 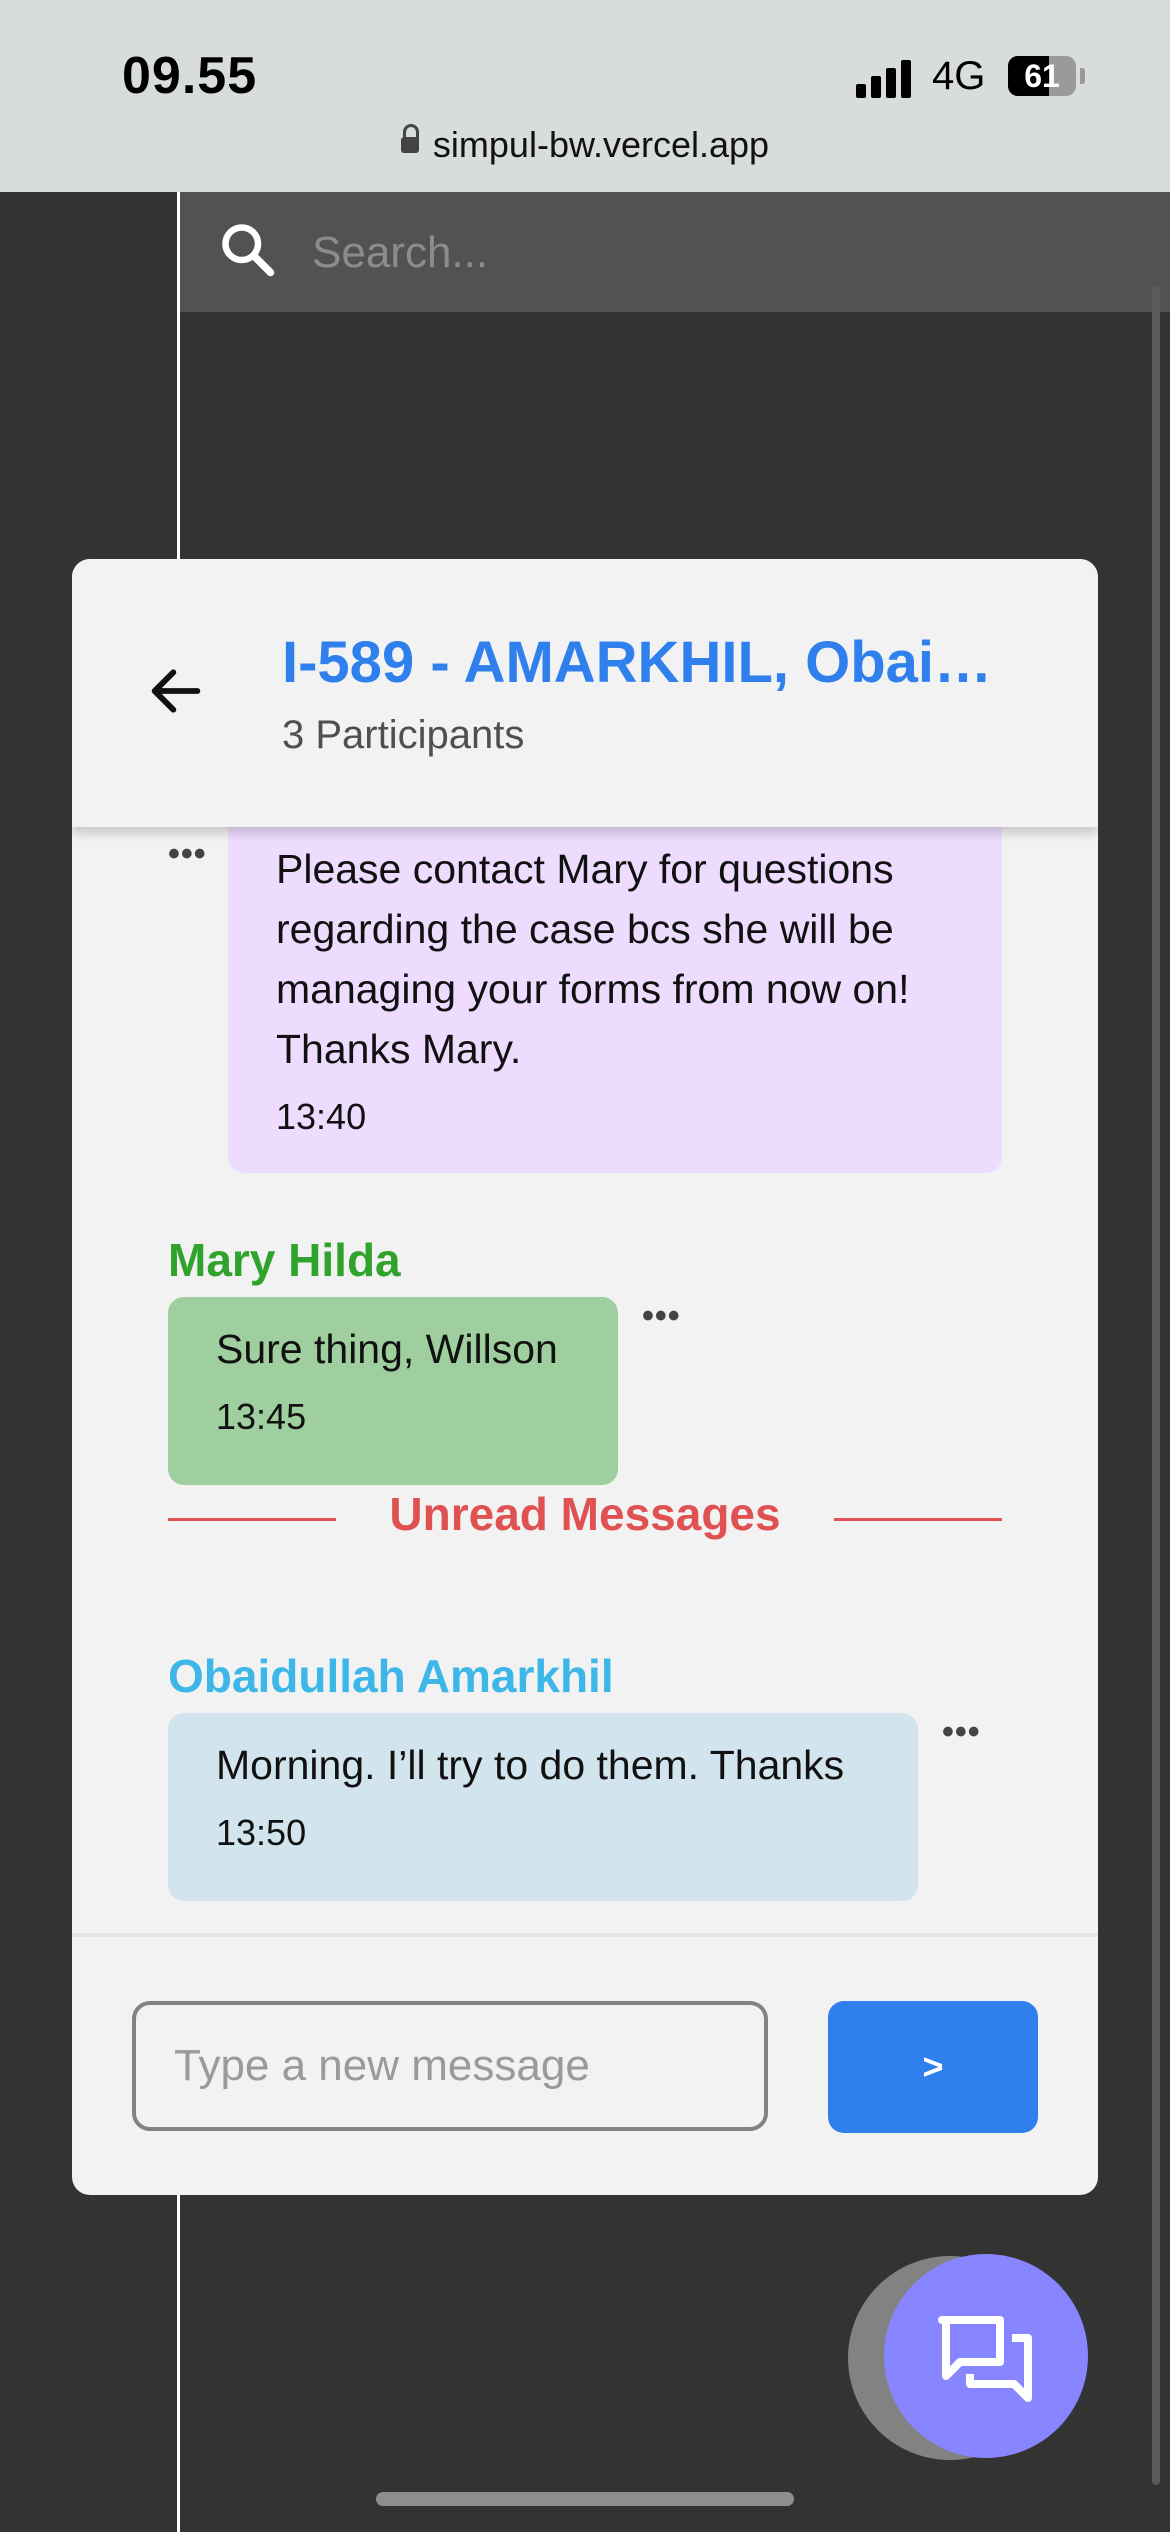 I want to click on participants-count: 3 Participants, so click(x=403, y=735).